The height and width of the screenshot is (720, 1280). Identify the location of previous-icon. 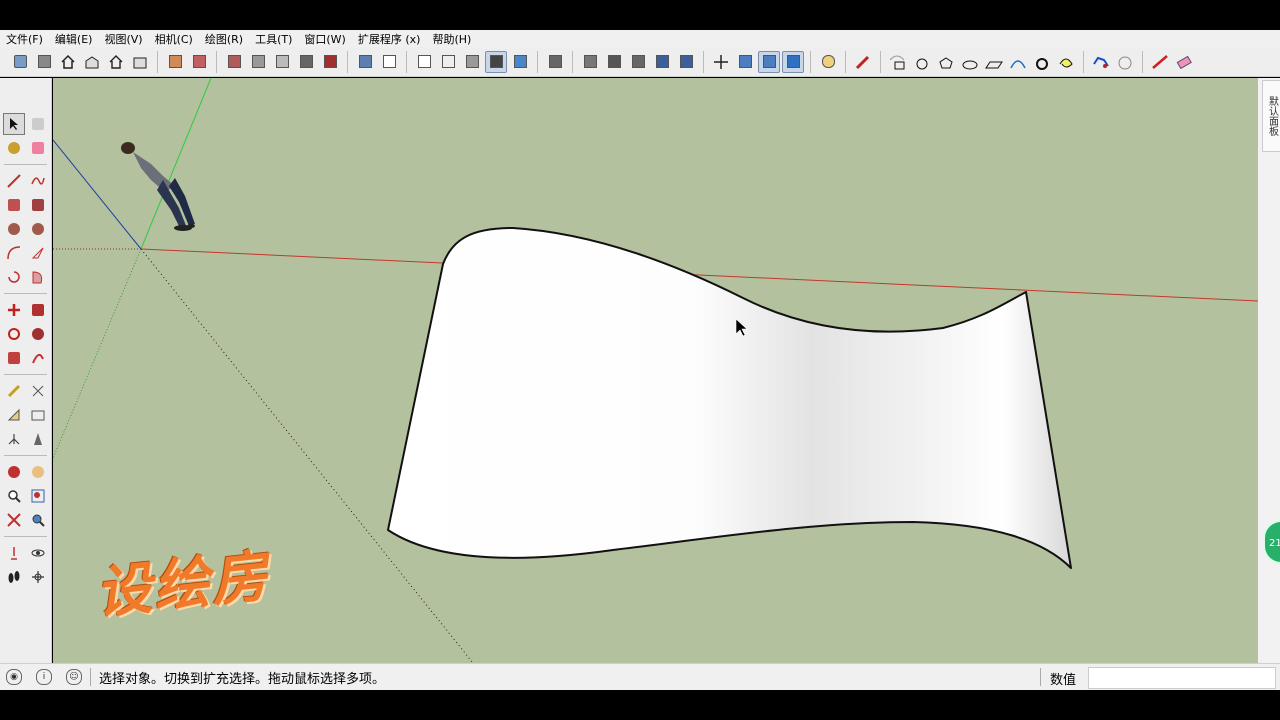
(38, 520).